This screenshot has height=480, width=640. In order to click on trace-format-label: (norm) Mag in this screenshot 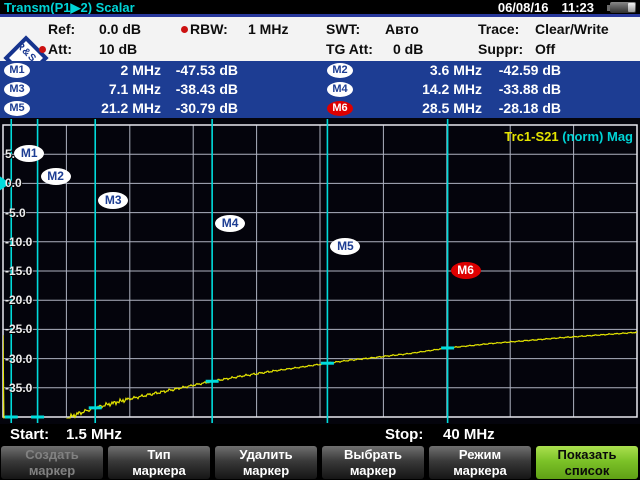, I will do `click(595, 136)`.